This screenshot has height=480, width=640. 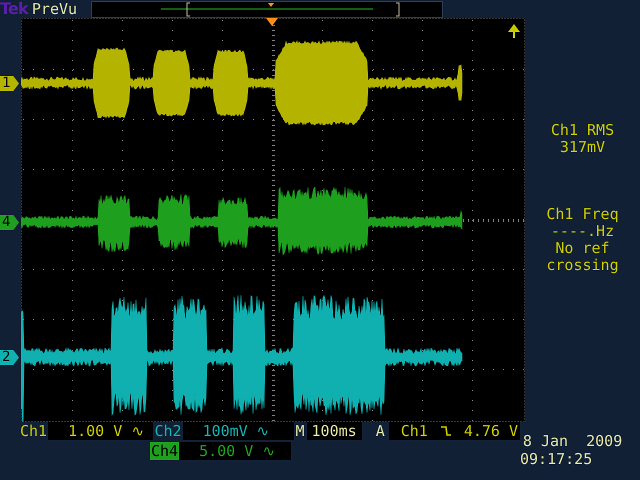 I want to click on measurement-readout: Ch1 RMS 317mV, so click(x=582, y=139).